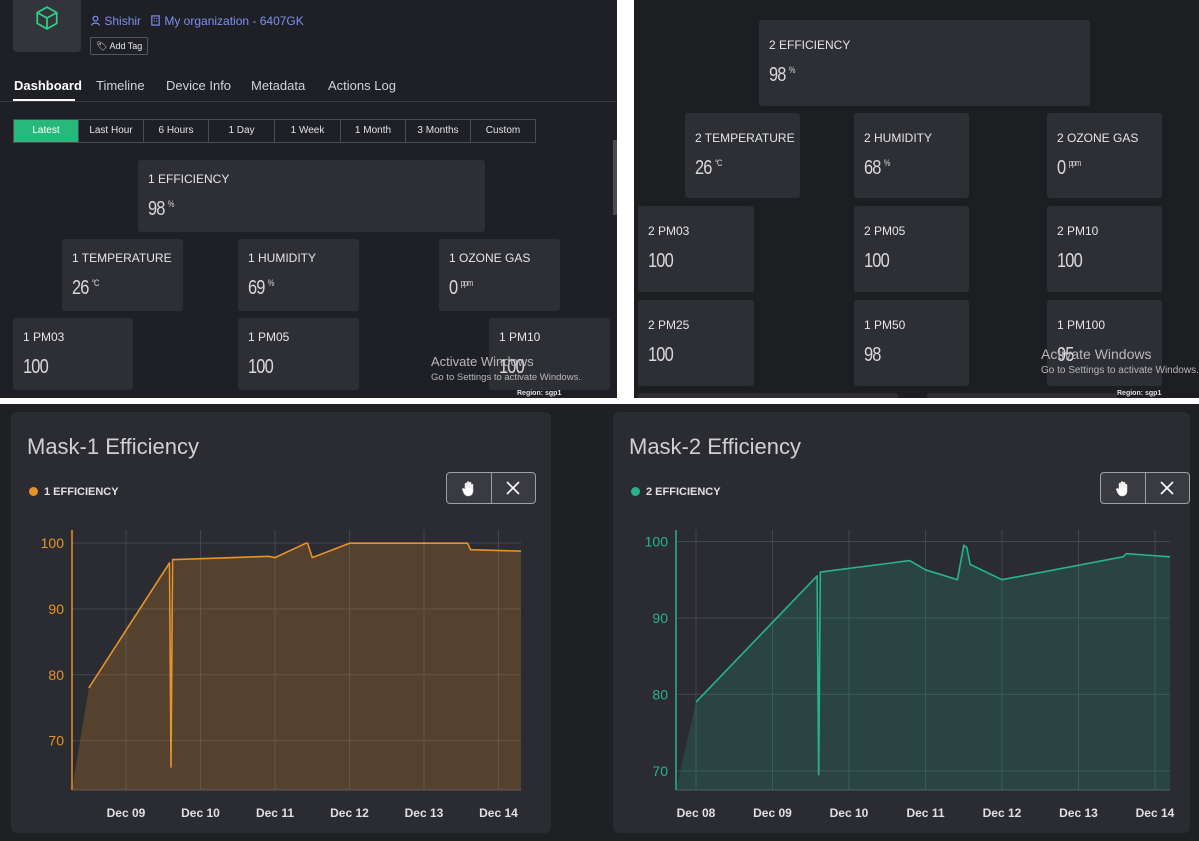  Describe the element at coordinates (44, 337) in the screenshot. I see `card-label: 1 PM03` at that location.